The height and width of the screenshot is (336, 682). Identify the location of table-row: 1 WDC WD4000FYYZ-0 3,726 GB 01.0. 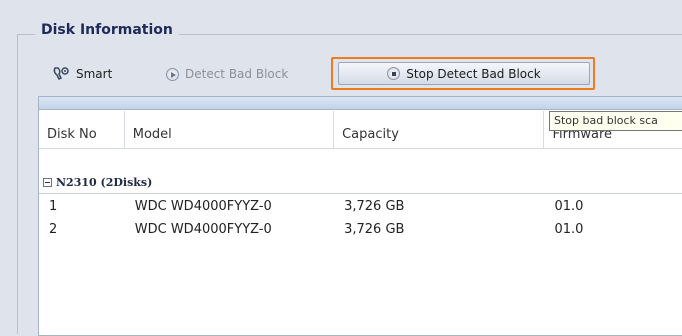
(360, 206).